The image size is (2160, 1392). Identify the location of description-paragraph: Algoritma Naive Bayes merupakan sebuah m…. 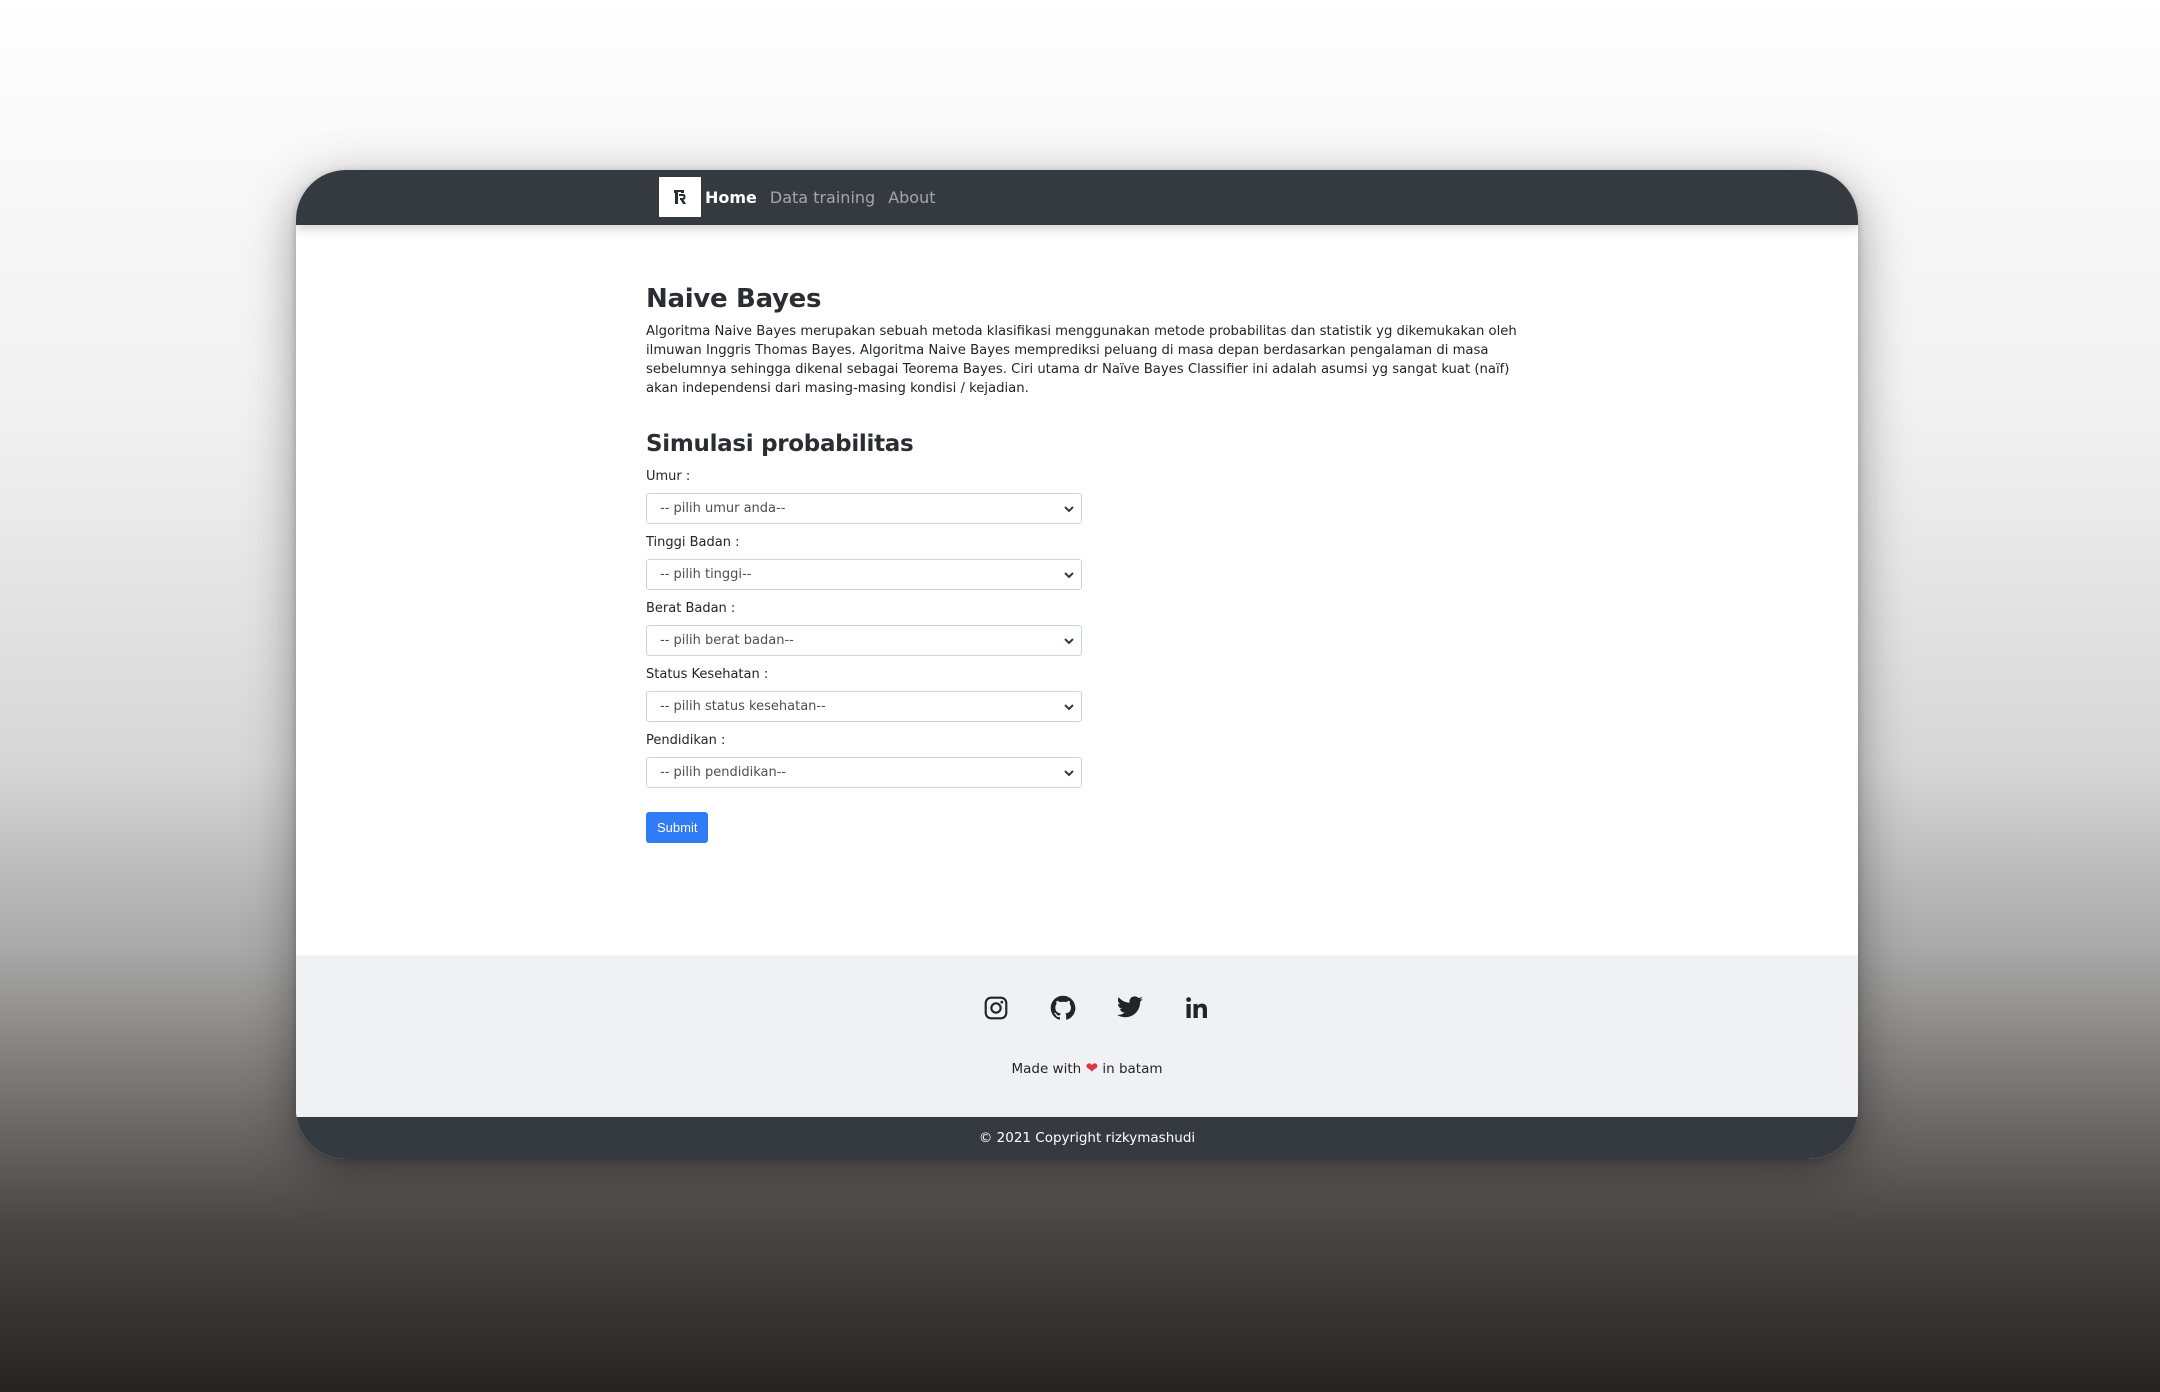
(1081, 360).